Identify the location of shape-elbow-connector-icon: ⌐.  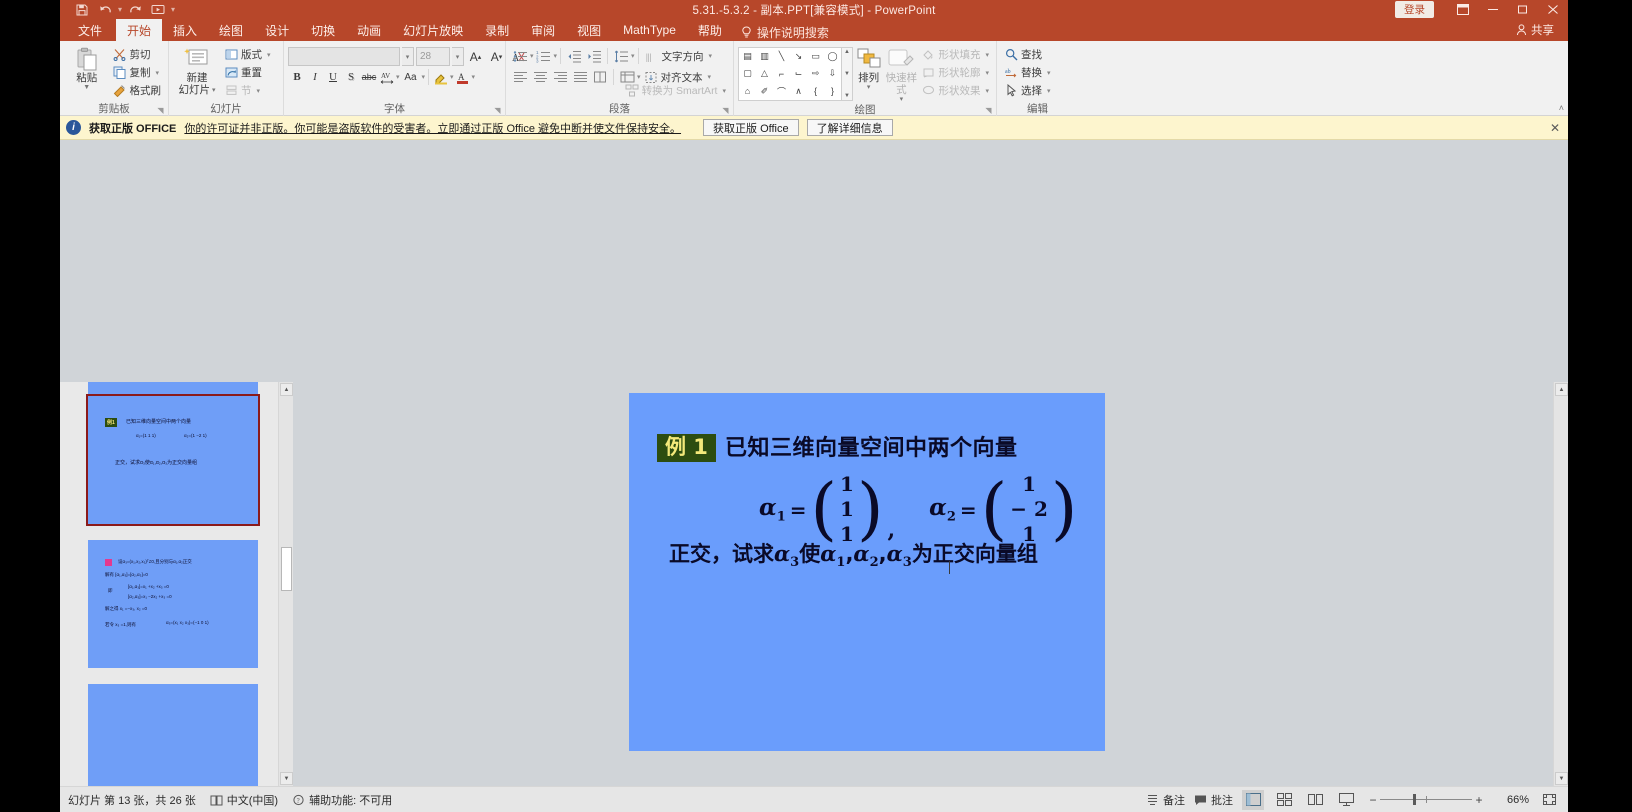
(781, 73).